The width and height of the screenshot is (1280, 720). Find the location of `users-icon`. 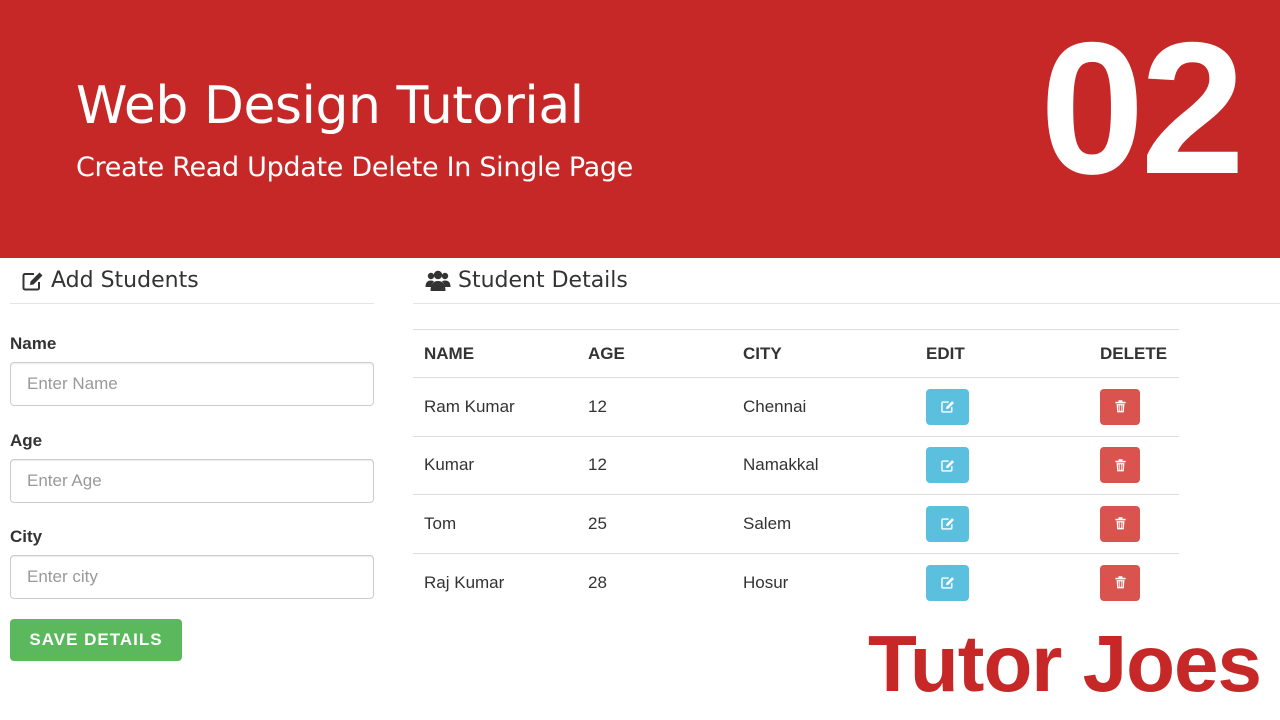

users-icon is located at coordinates (438, 281).